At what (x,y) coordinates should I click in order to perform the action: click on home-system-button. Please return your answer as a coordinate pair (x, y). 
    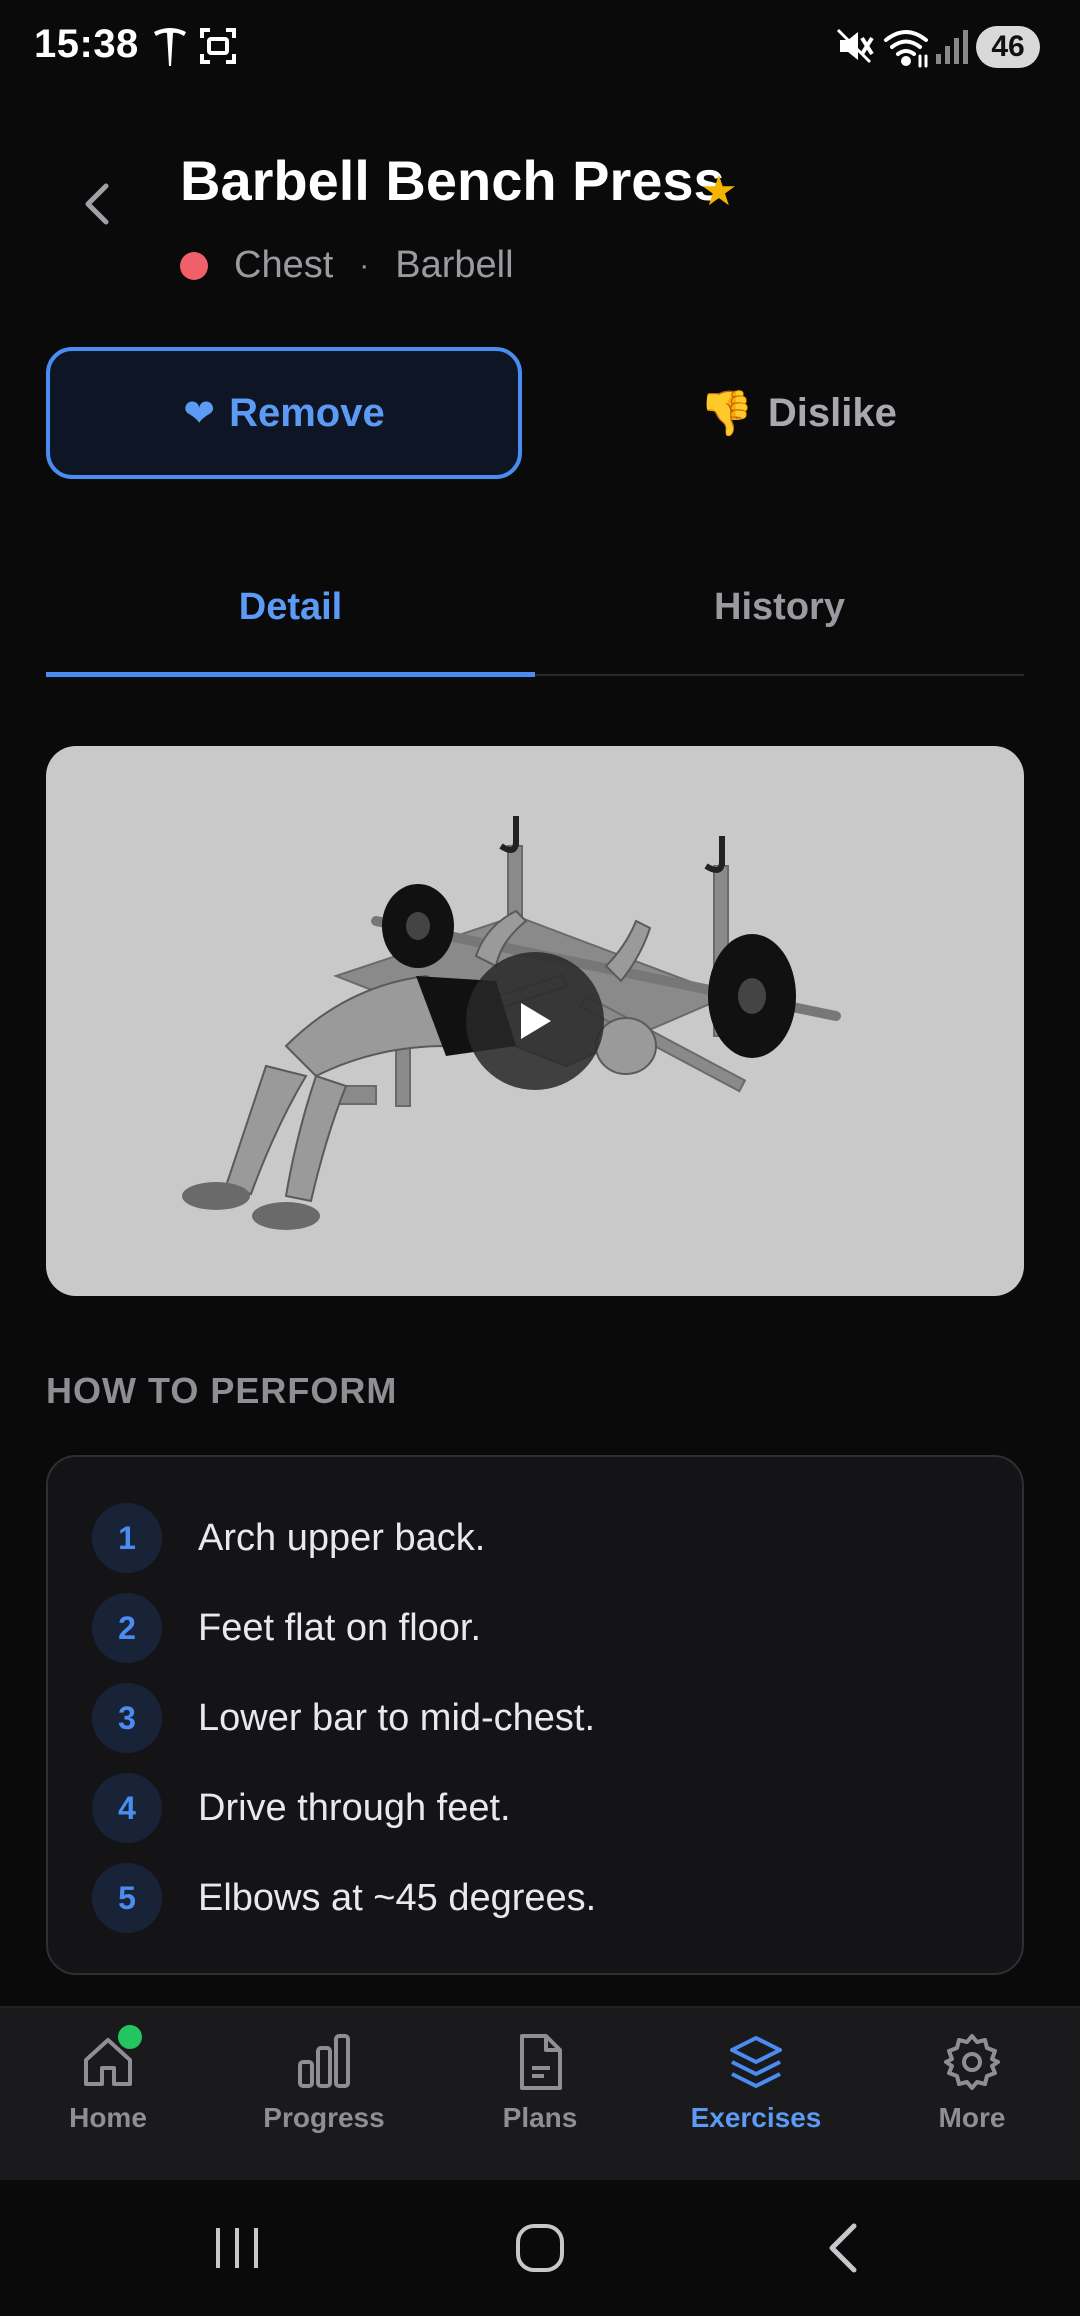
    Looking at the image, I should click on (540, 2250).